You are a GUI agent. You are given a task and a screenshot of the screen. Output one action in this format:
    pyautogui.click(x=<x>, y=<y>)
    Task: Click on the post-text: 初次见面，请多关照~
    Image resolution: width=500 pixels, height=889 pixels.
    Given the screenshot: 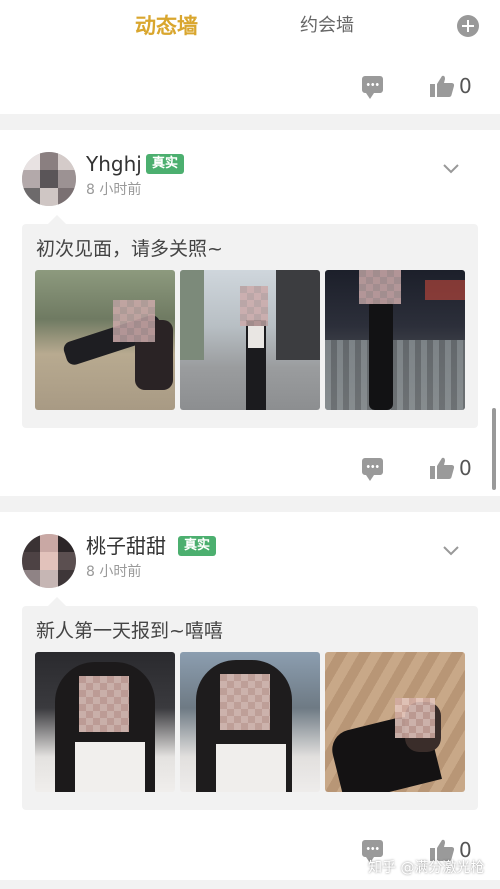 What is the action you would take?
    pyautogui.click(x=129, y=249)
    